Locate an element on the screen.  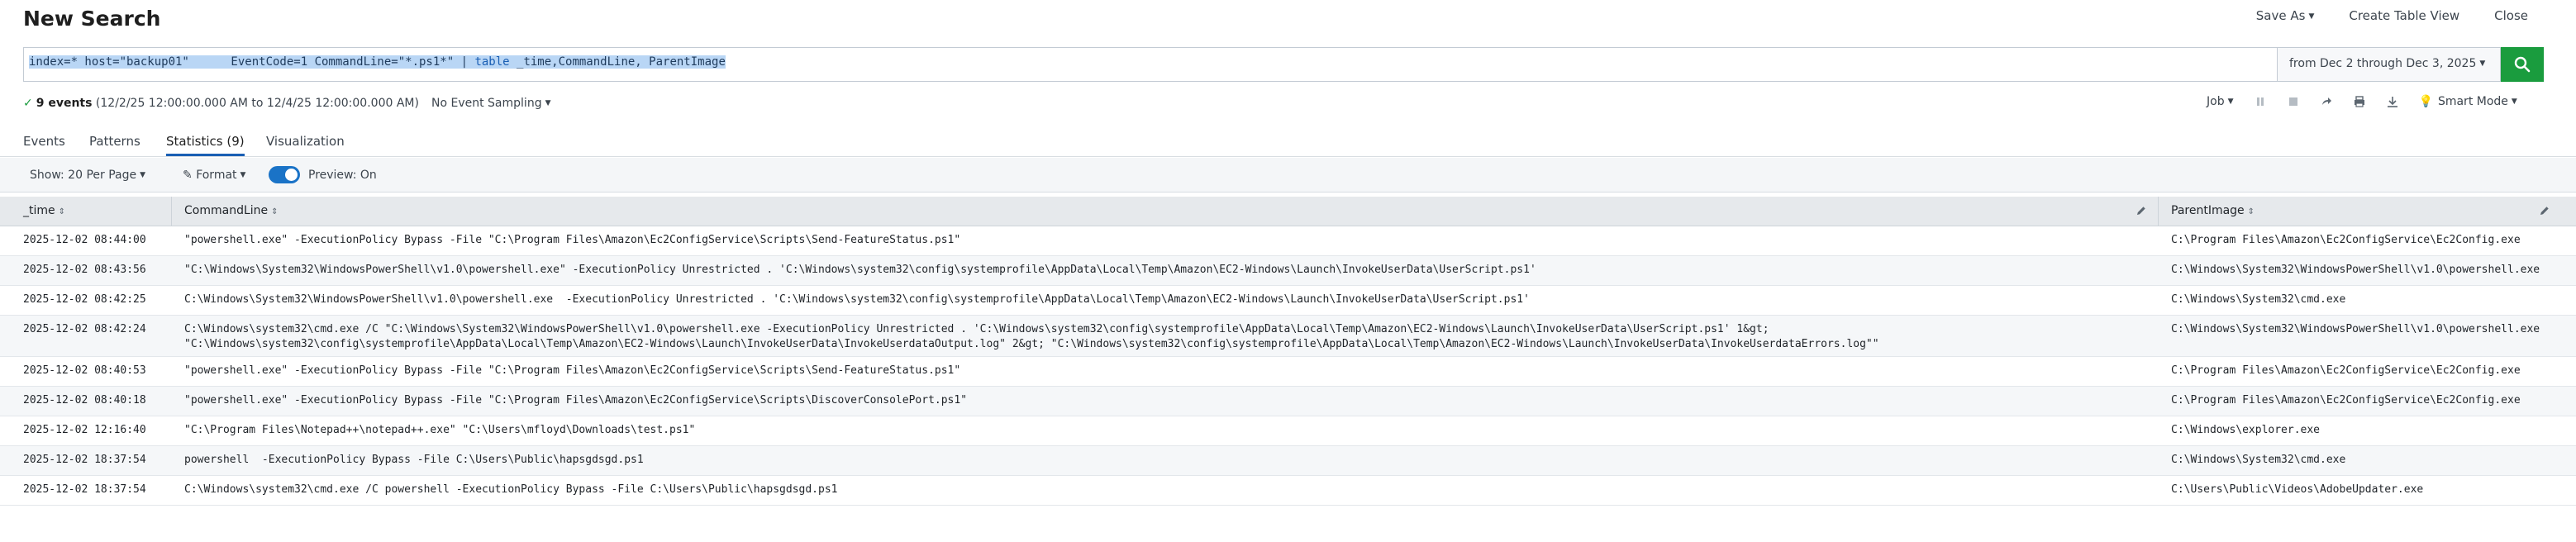
pencil-icon: ✎ is located at coordinates (190, 175).